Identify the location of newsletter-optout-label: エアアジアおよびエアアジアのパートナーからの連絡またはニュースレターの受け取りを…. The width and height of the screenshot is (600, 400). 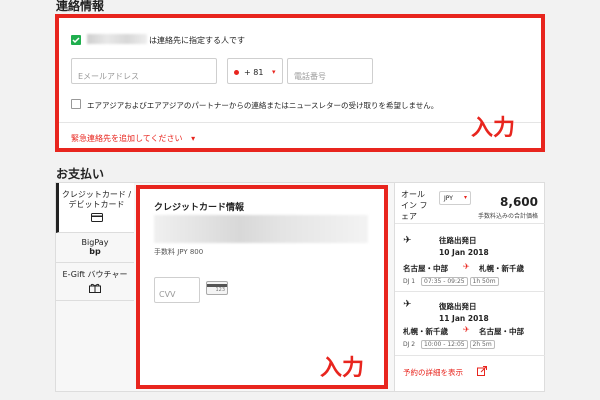
(263, 105).